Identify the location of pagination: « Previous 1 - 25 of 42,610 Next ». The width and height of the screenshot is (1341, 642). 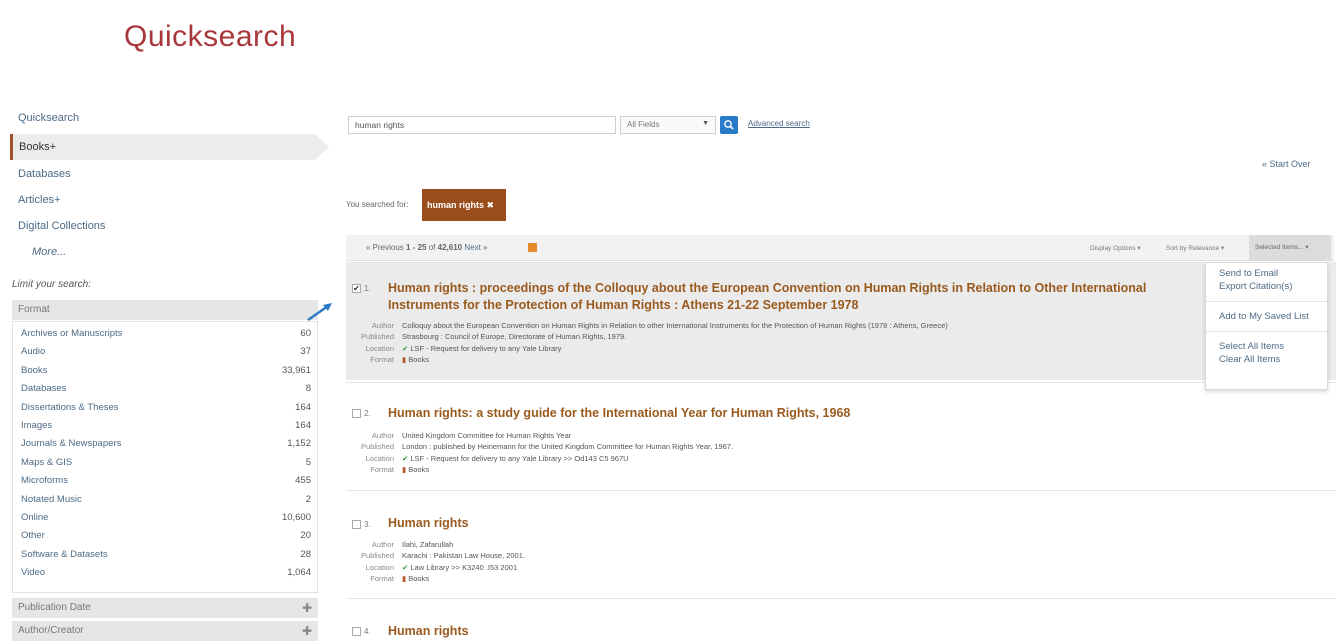
(426, 247).